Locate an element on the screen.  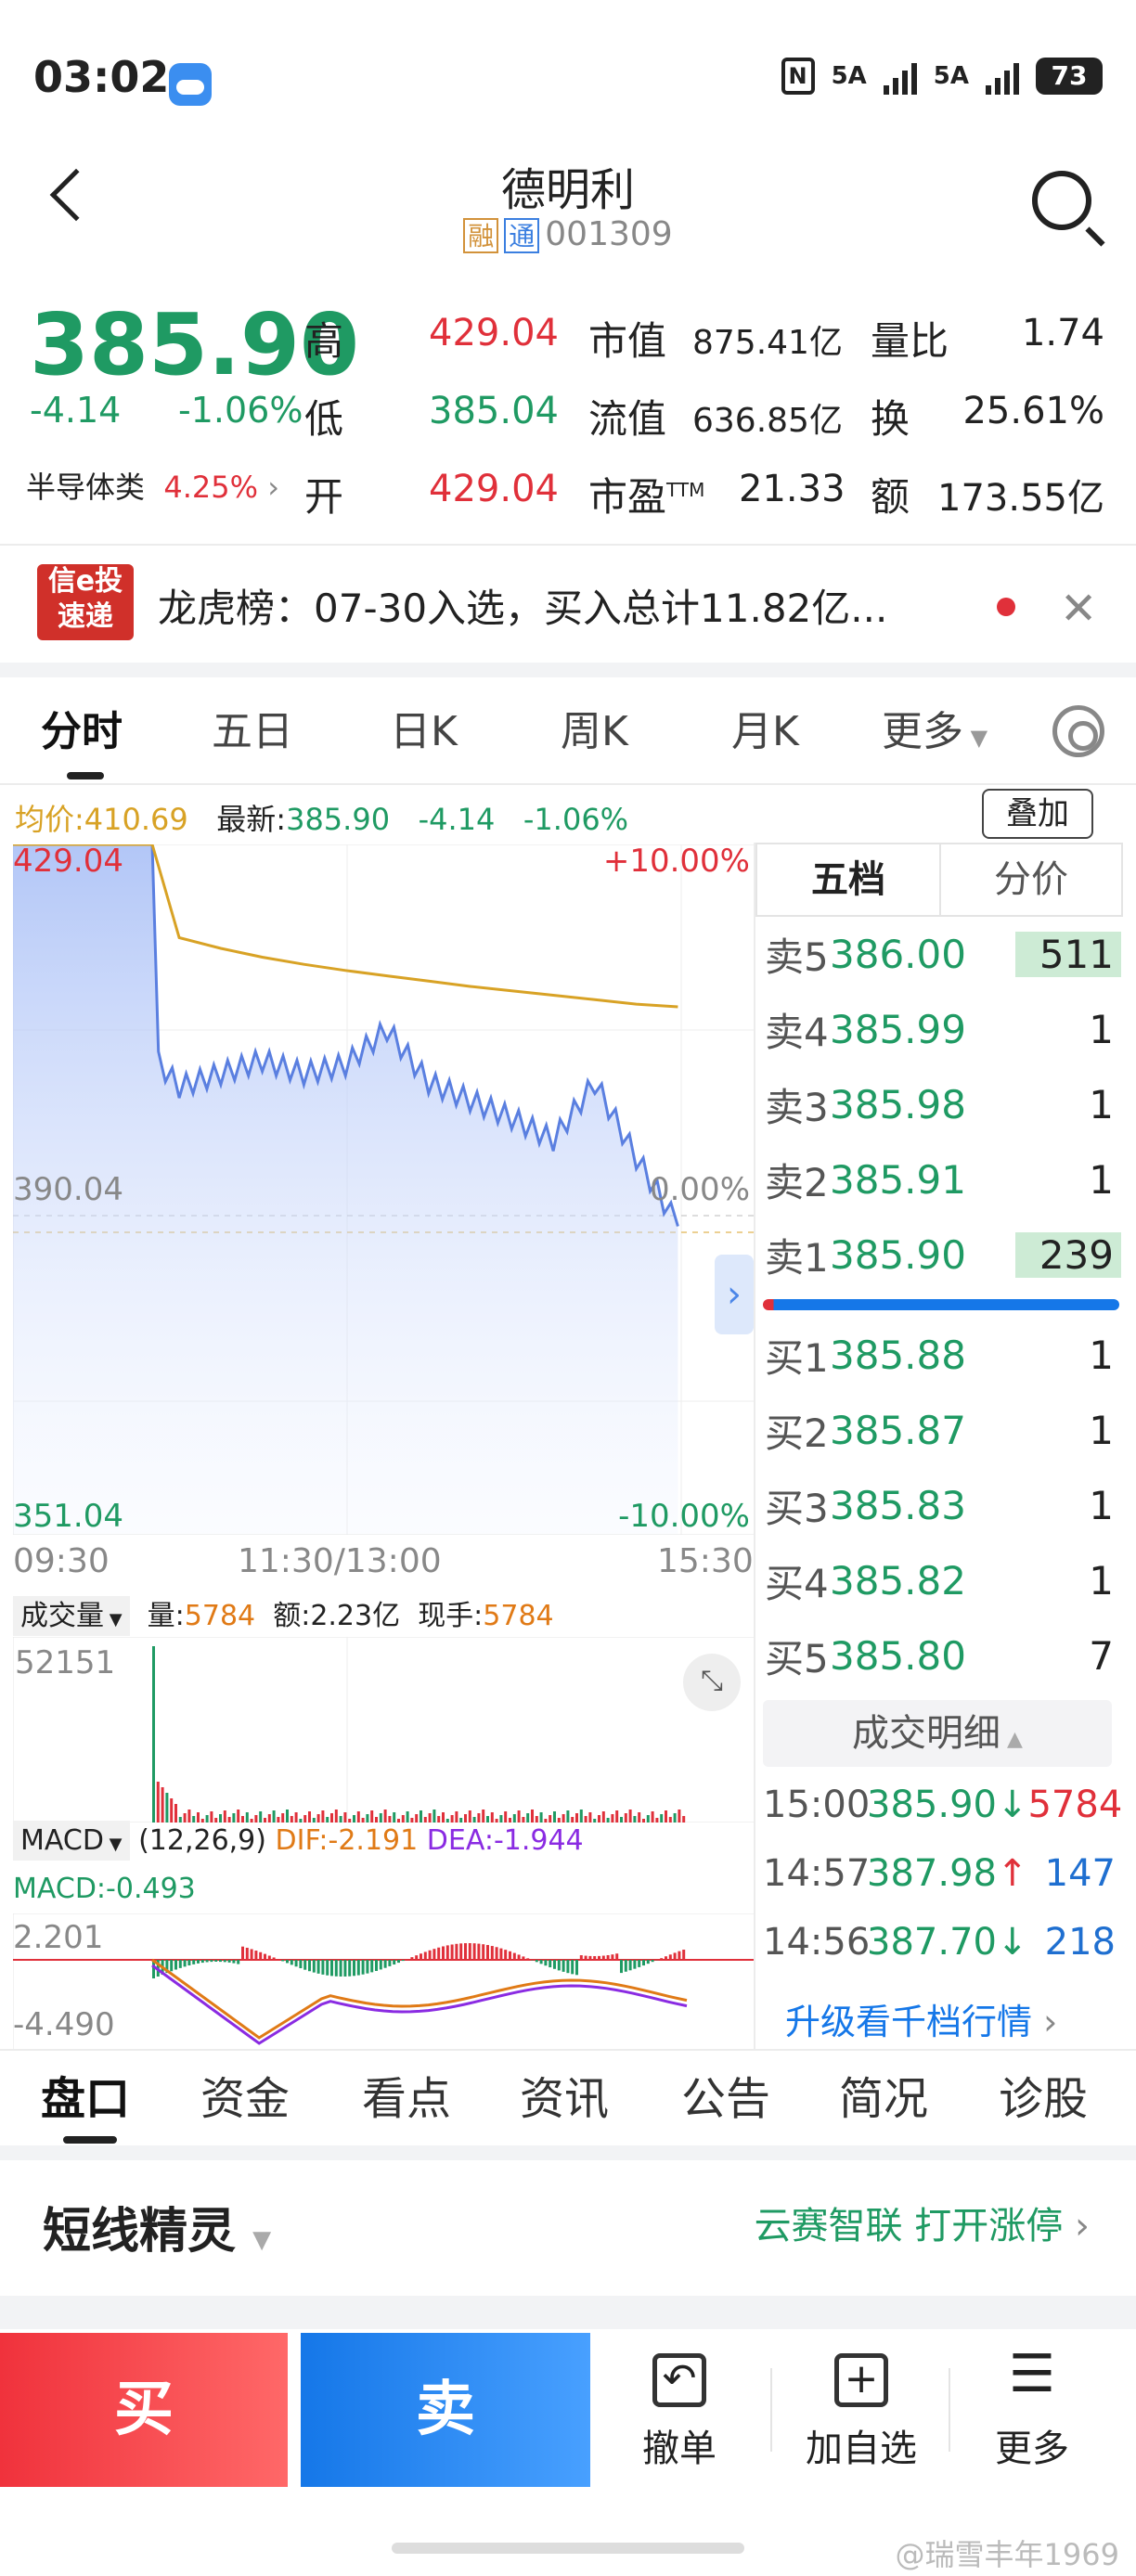
more-button: ☰ 更多 is located at coordinates (1032, 2410).